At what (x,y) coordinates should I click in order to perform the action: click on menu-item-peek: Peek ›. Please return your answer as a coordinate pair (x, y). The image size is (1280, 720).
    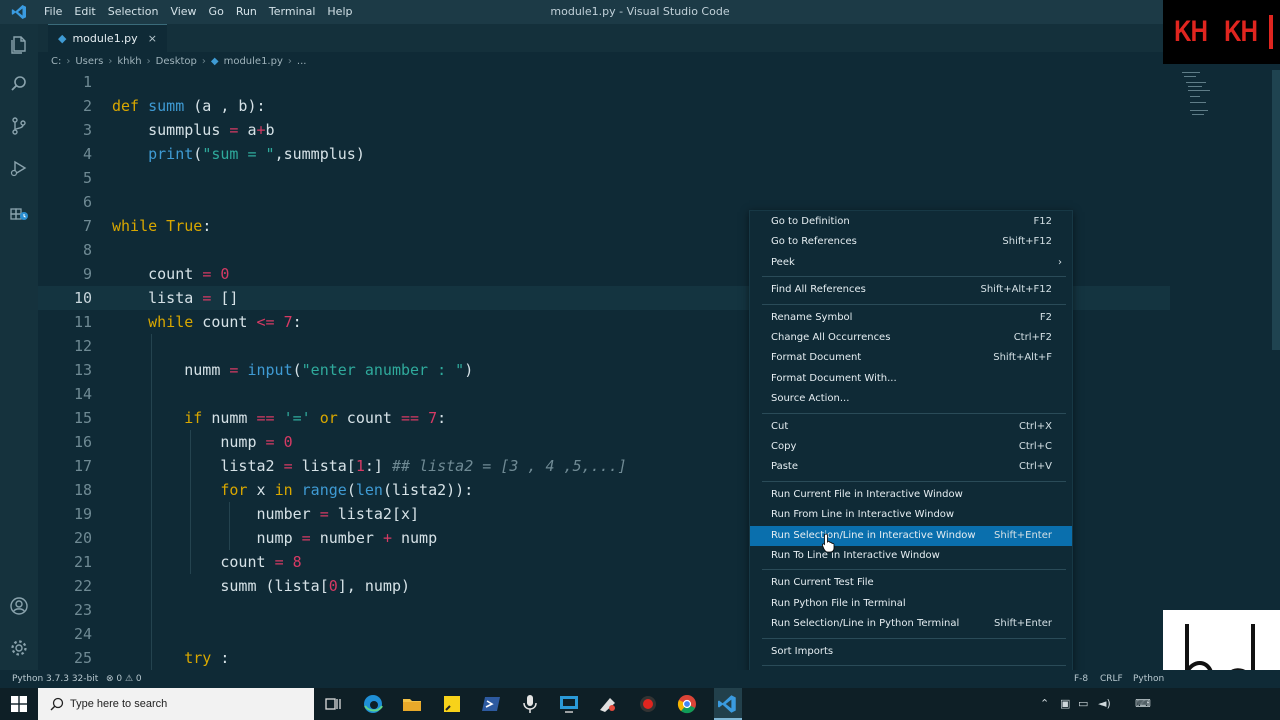
    Looking at the image, I should click on (911, 263).